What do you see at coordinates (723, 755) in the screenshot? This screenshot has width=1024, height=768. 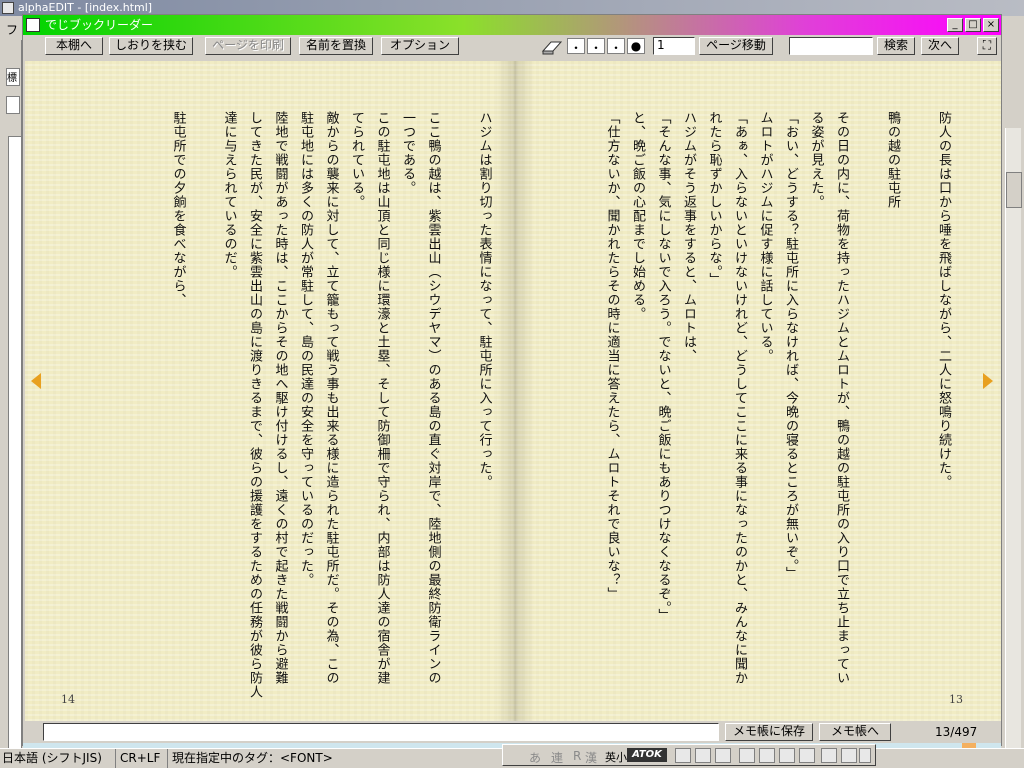 I see `ime-edit-icon` at bounding box center [723, 755].